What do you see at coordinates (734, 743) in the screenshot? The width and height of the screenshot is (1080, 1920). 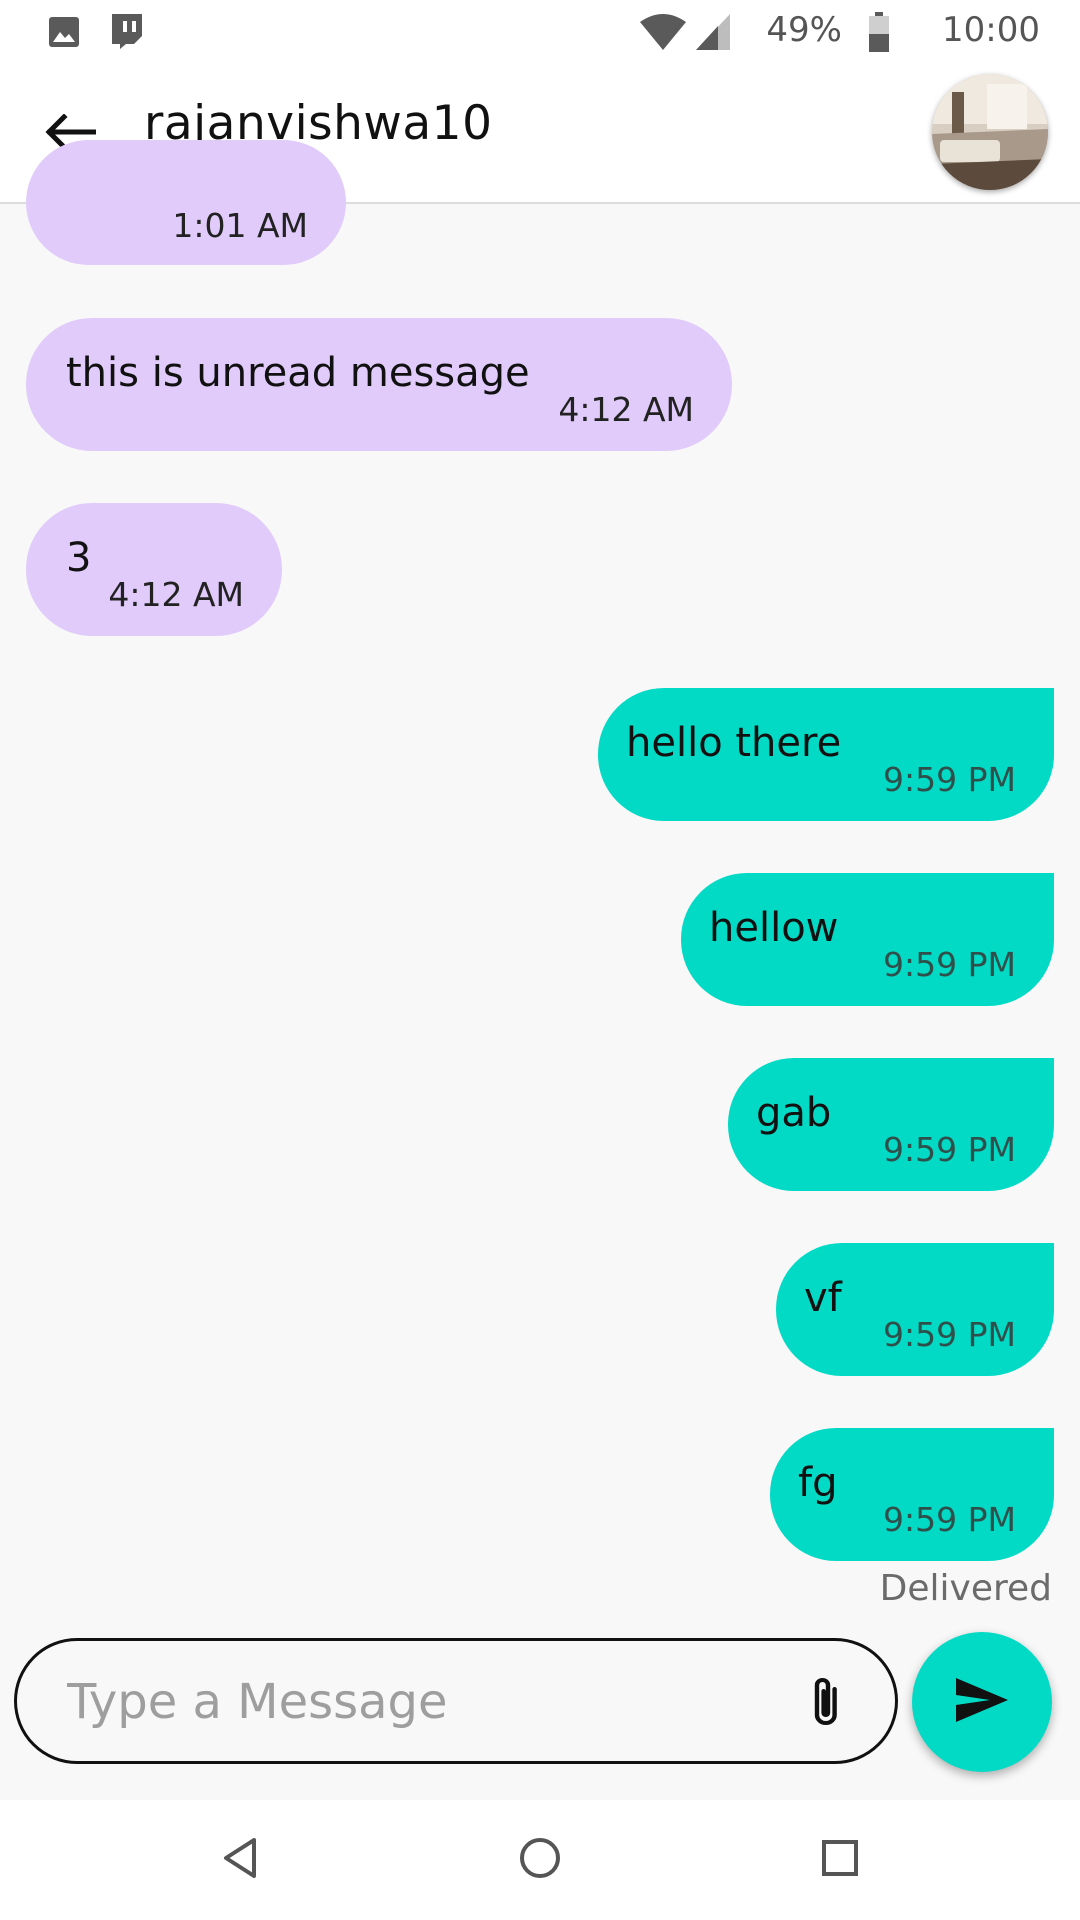 I see `message-text: hello there` at bounding box center [734, 743].